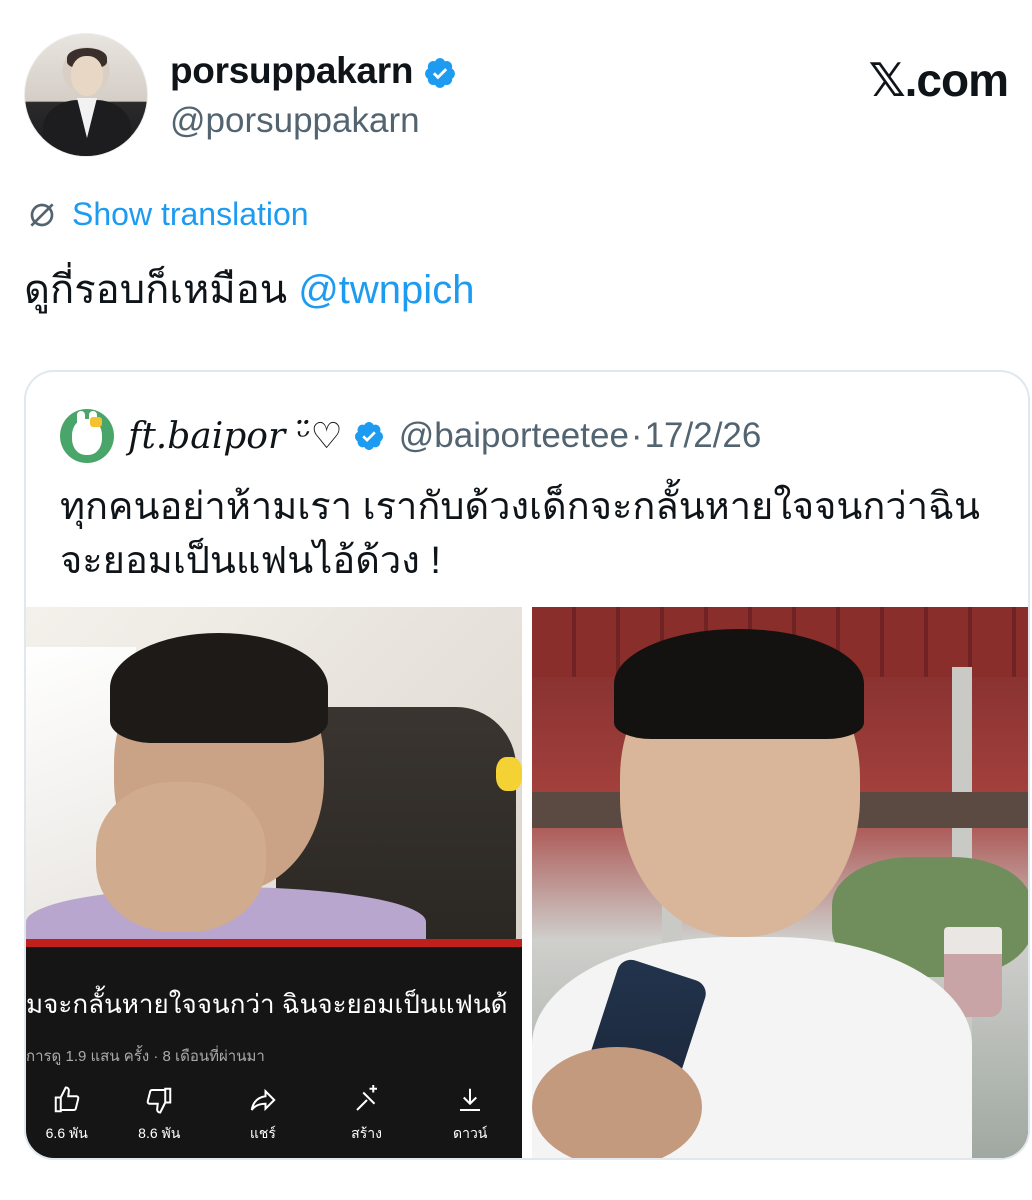  Describe the element at coordinates (386, 290) in the screenshot. I see `mention-link: @twnpich` at that location.